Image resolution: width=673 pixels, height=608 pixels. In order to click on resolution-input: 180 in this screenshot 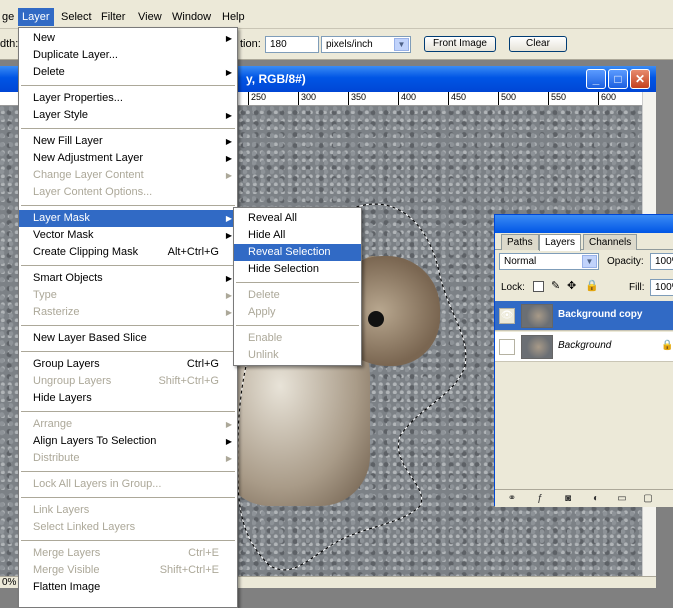, I will do `click(292, 44)`.